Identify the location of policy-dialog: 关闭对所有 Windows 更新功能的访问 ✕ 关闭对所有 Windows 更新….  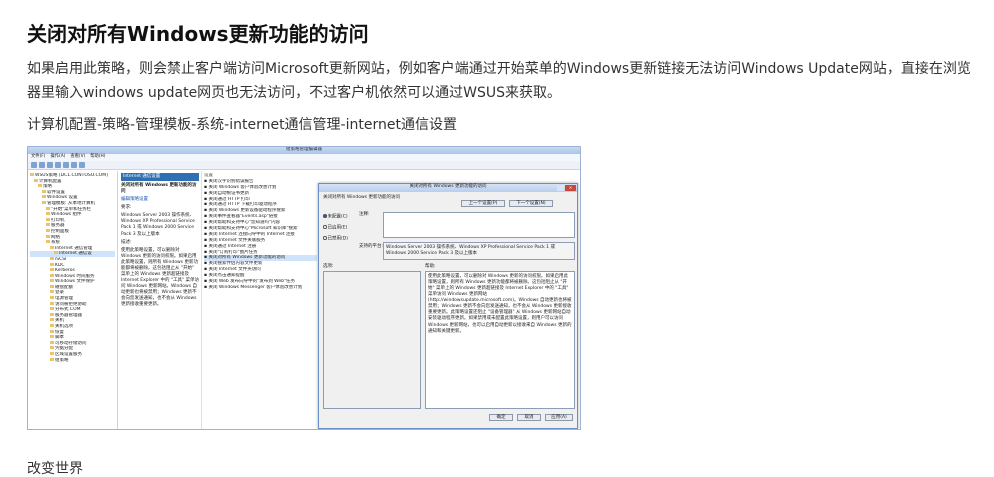
(448, 306).